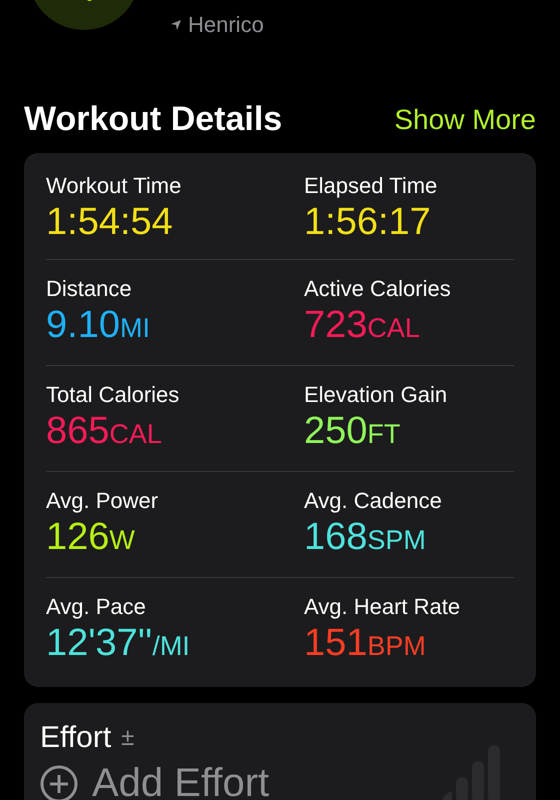 The width and height of the screenshot is (560, 800). I want to click on location-arrow-icon, so click(176, 25).